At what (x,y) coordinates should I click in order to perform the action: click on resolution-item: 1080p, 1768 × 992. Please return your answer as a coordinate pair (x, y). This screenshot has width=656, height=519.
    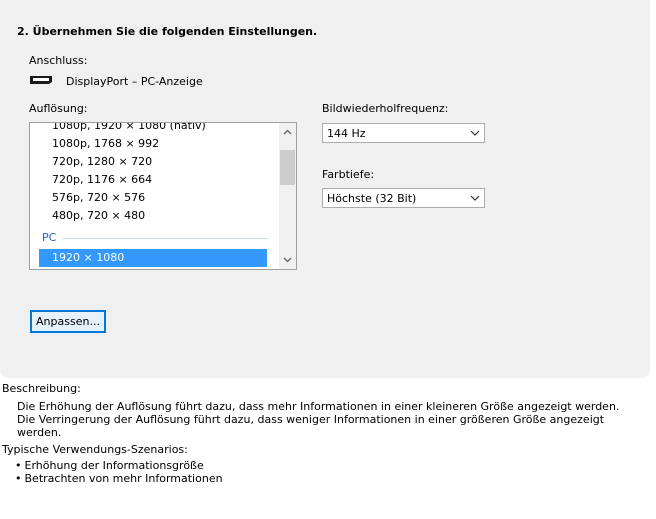
    Looking at the image, I should click on (154, 144).